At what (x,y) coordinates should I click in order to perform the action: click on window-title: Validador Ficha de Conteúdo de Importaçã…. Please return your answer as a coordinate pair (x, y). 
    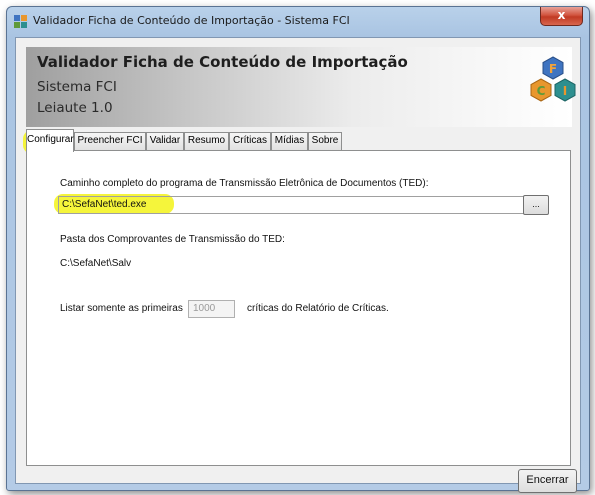
    Looking at the image, I should click on (191, 20).